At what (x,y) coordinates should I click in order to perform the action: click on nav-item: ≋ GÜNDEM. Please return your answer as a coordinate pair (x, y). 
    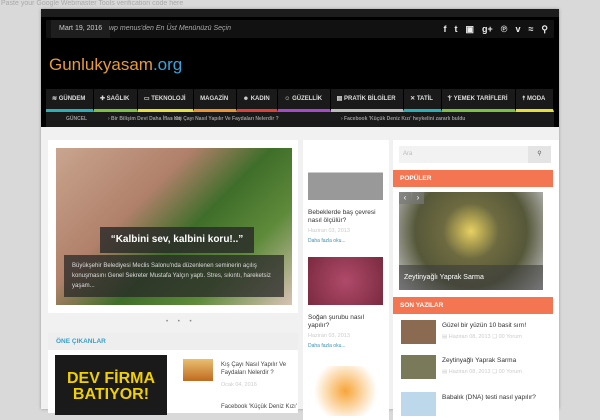
    Looking at the image, I should click on (70, 100).